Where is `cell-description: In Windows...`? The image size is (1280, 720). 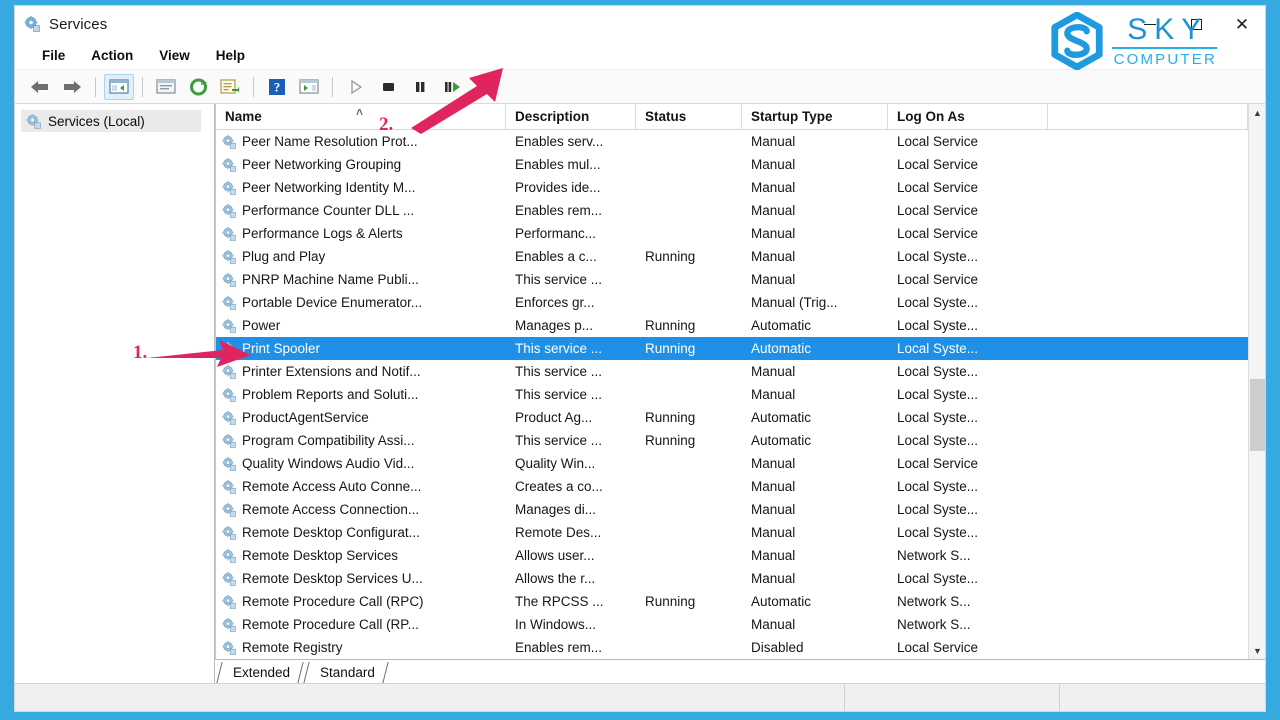
cell-description: In Windows... is located at coordinates (556, 624).